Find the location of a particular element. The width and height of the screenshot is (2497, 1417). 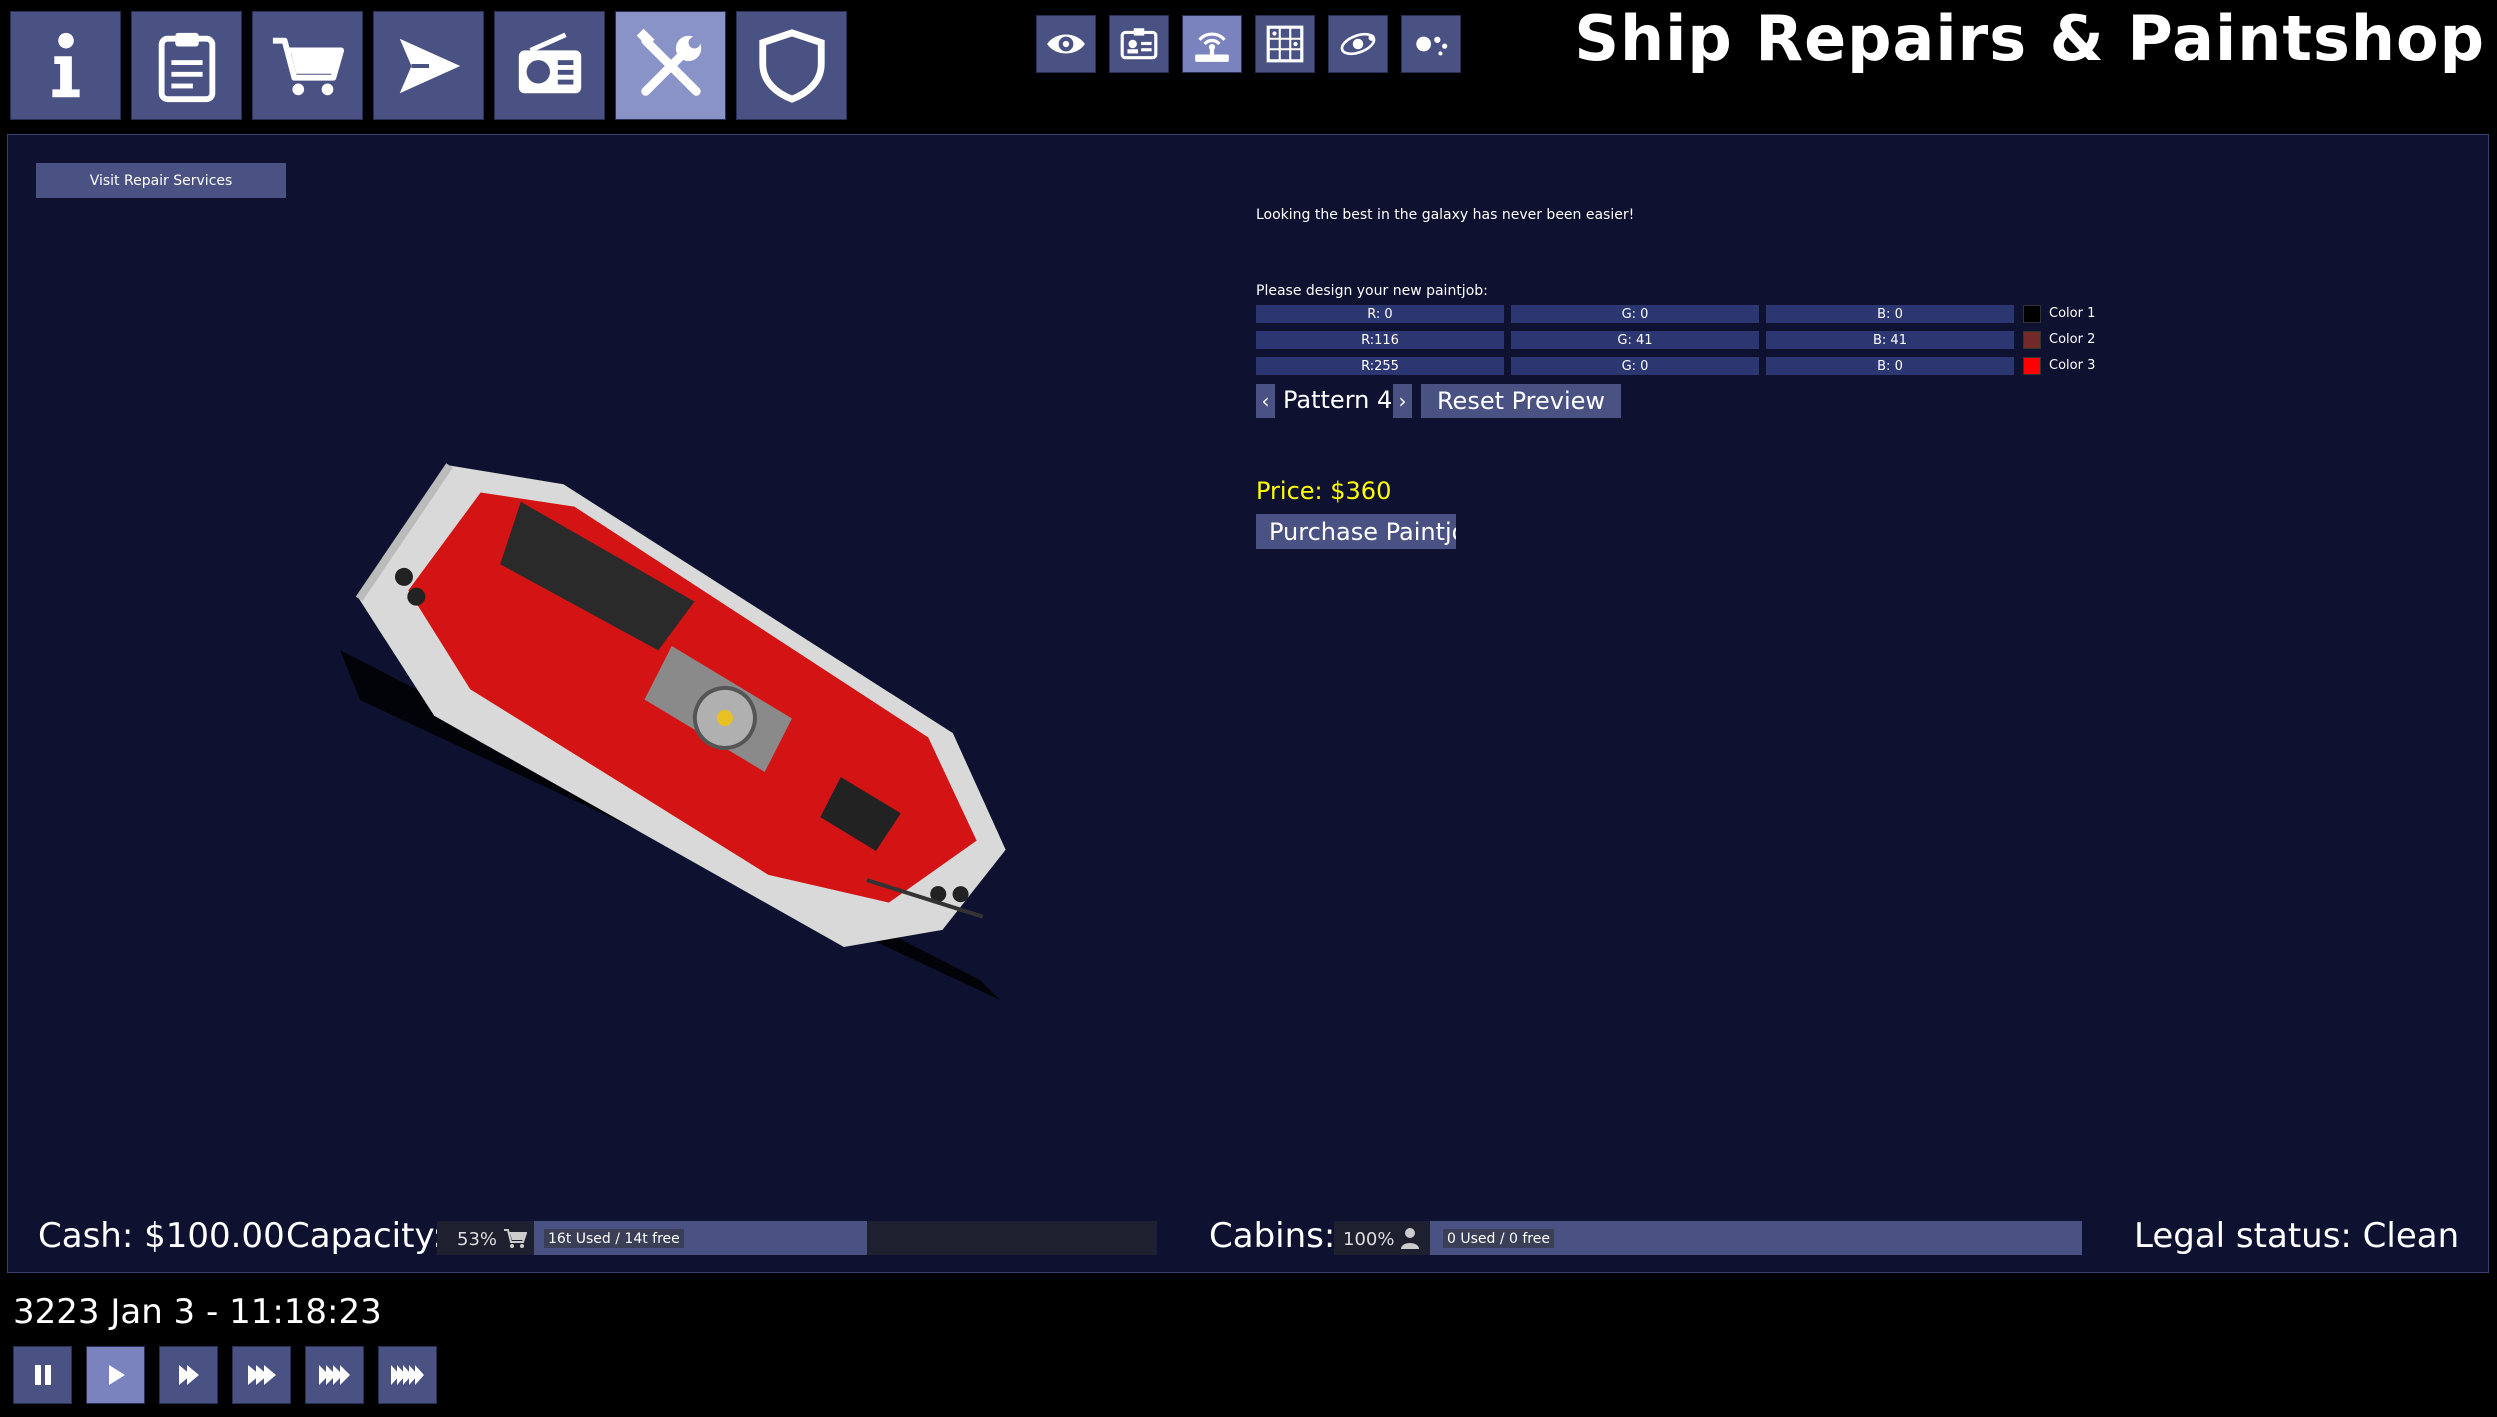

view-system-button is located at coordinates (1358, 44).